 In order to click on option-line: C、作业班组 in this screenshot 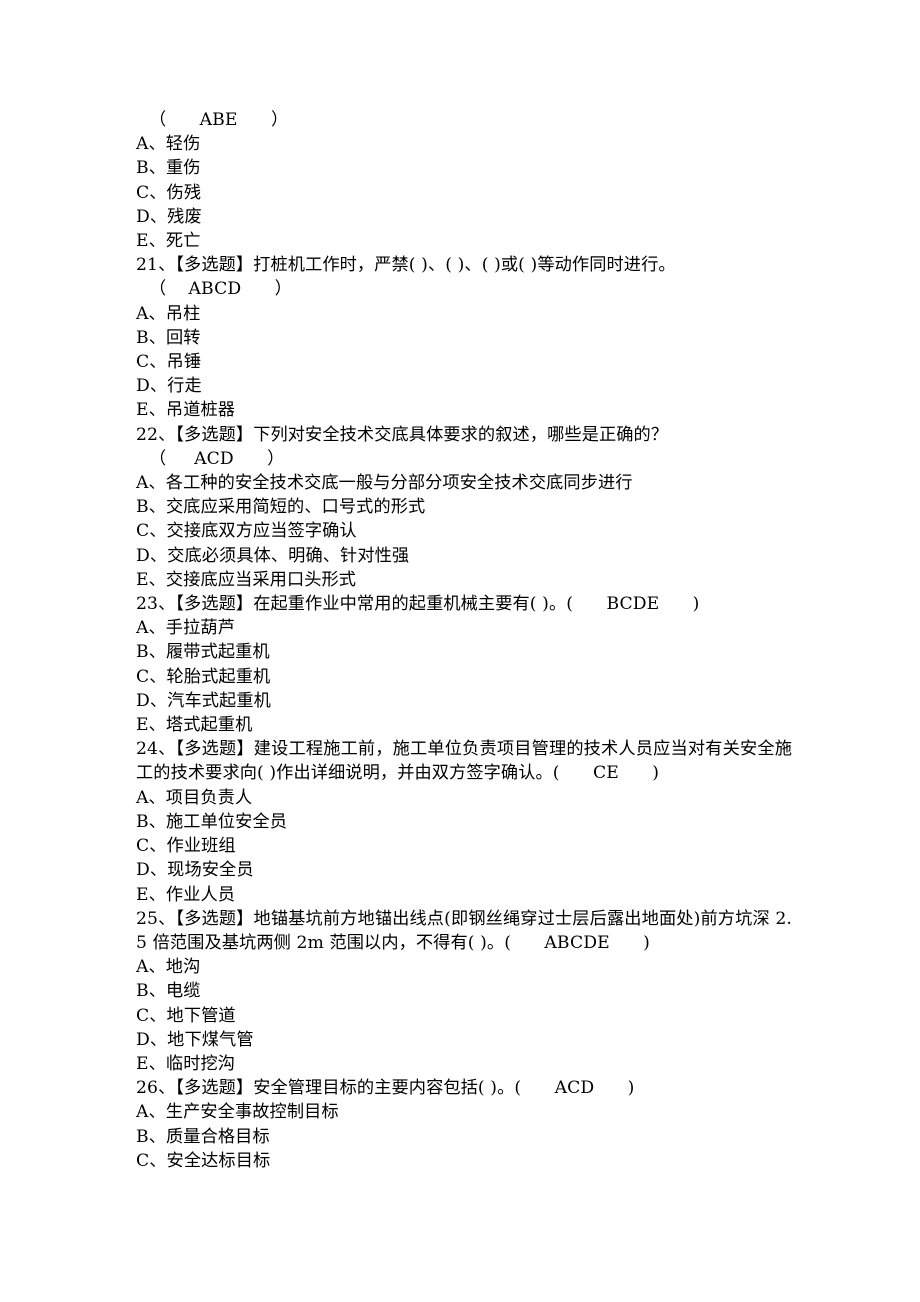, I will do `click(186, 846)`.